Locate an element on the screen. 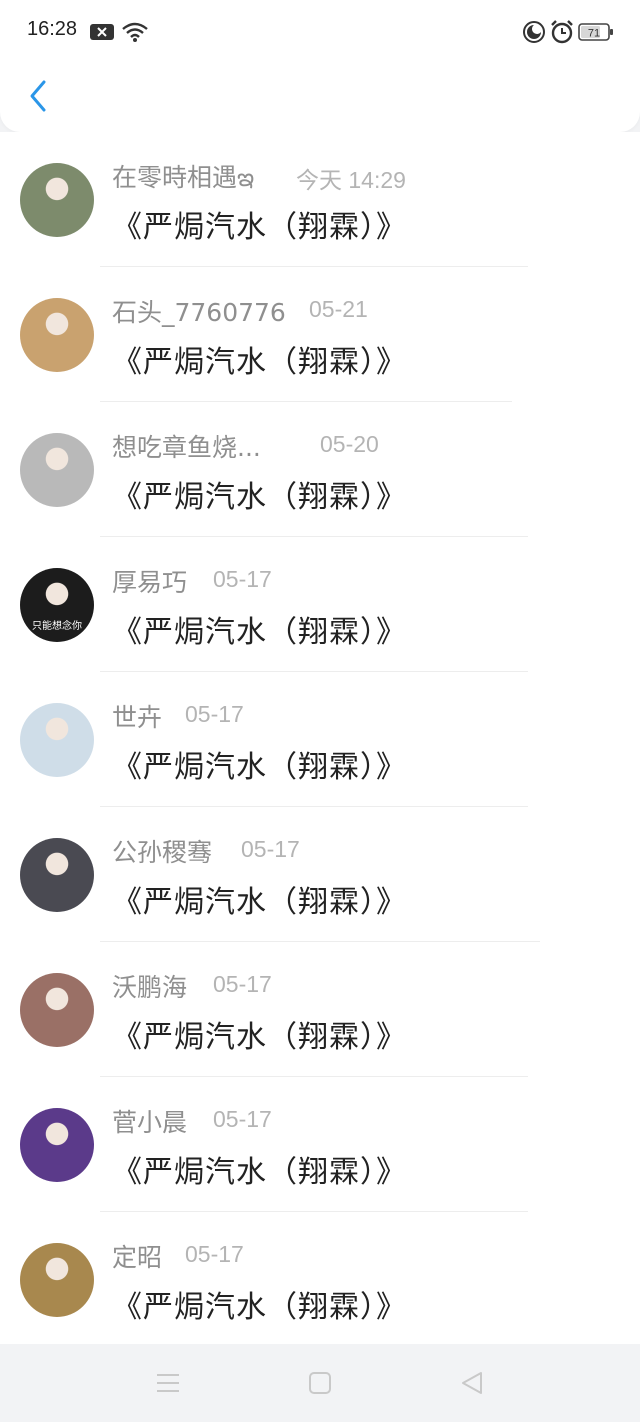 This screenshot has height=1422, width=640. sender-name: 公孙稷骞 is located at coordinates (162, 851).